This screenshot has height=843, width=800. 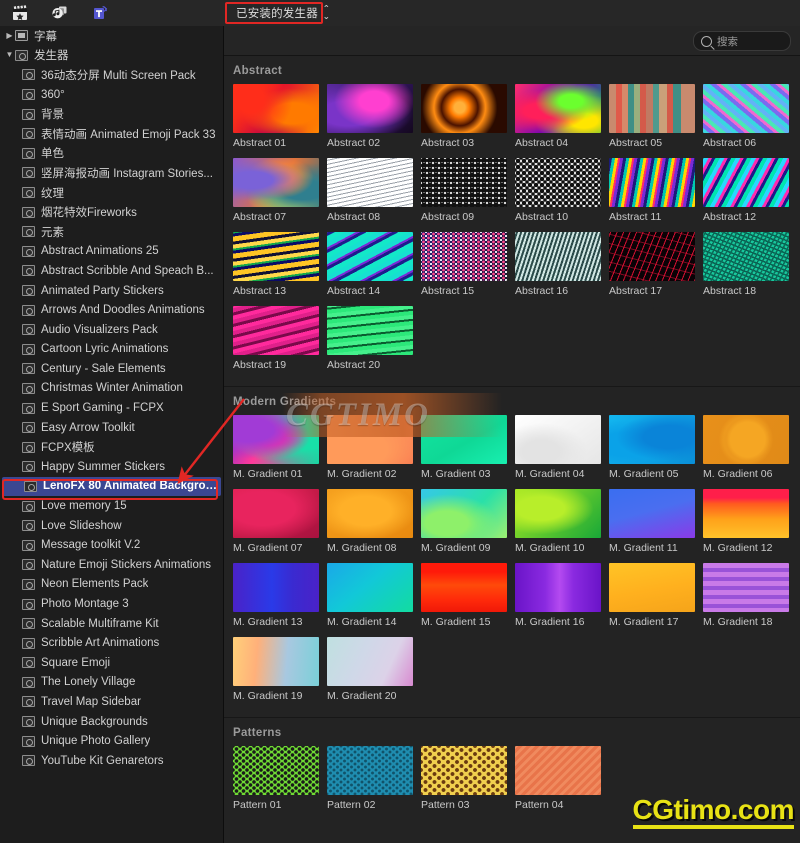 I want to click on sidebar-item: Happy Summer Stickers, so click(x=111, y=467).